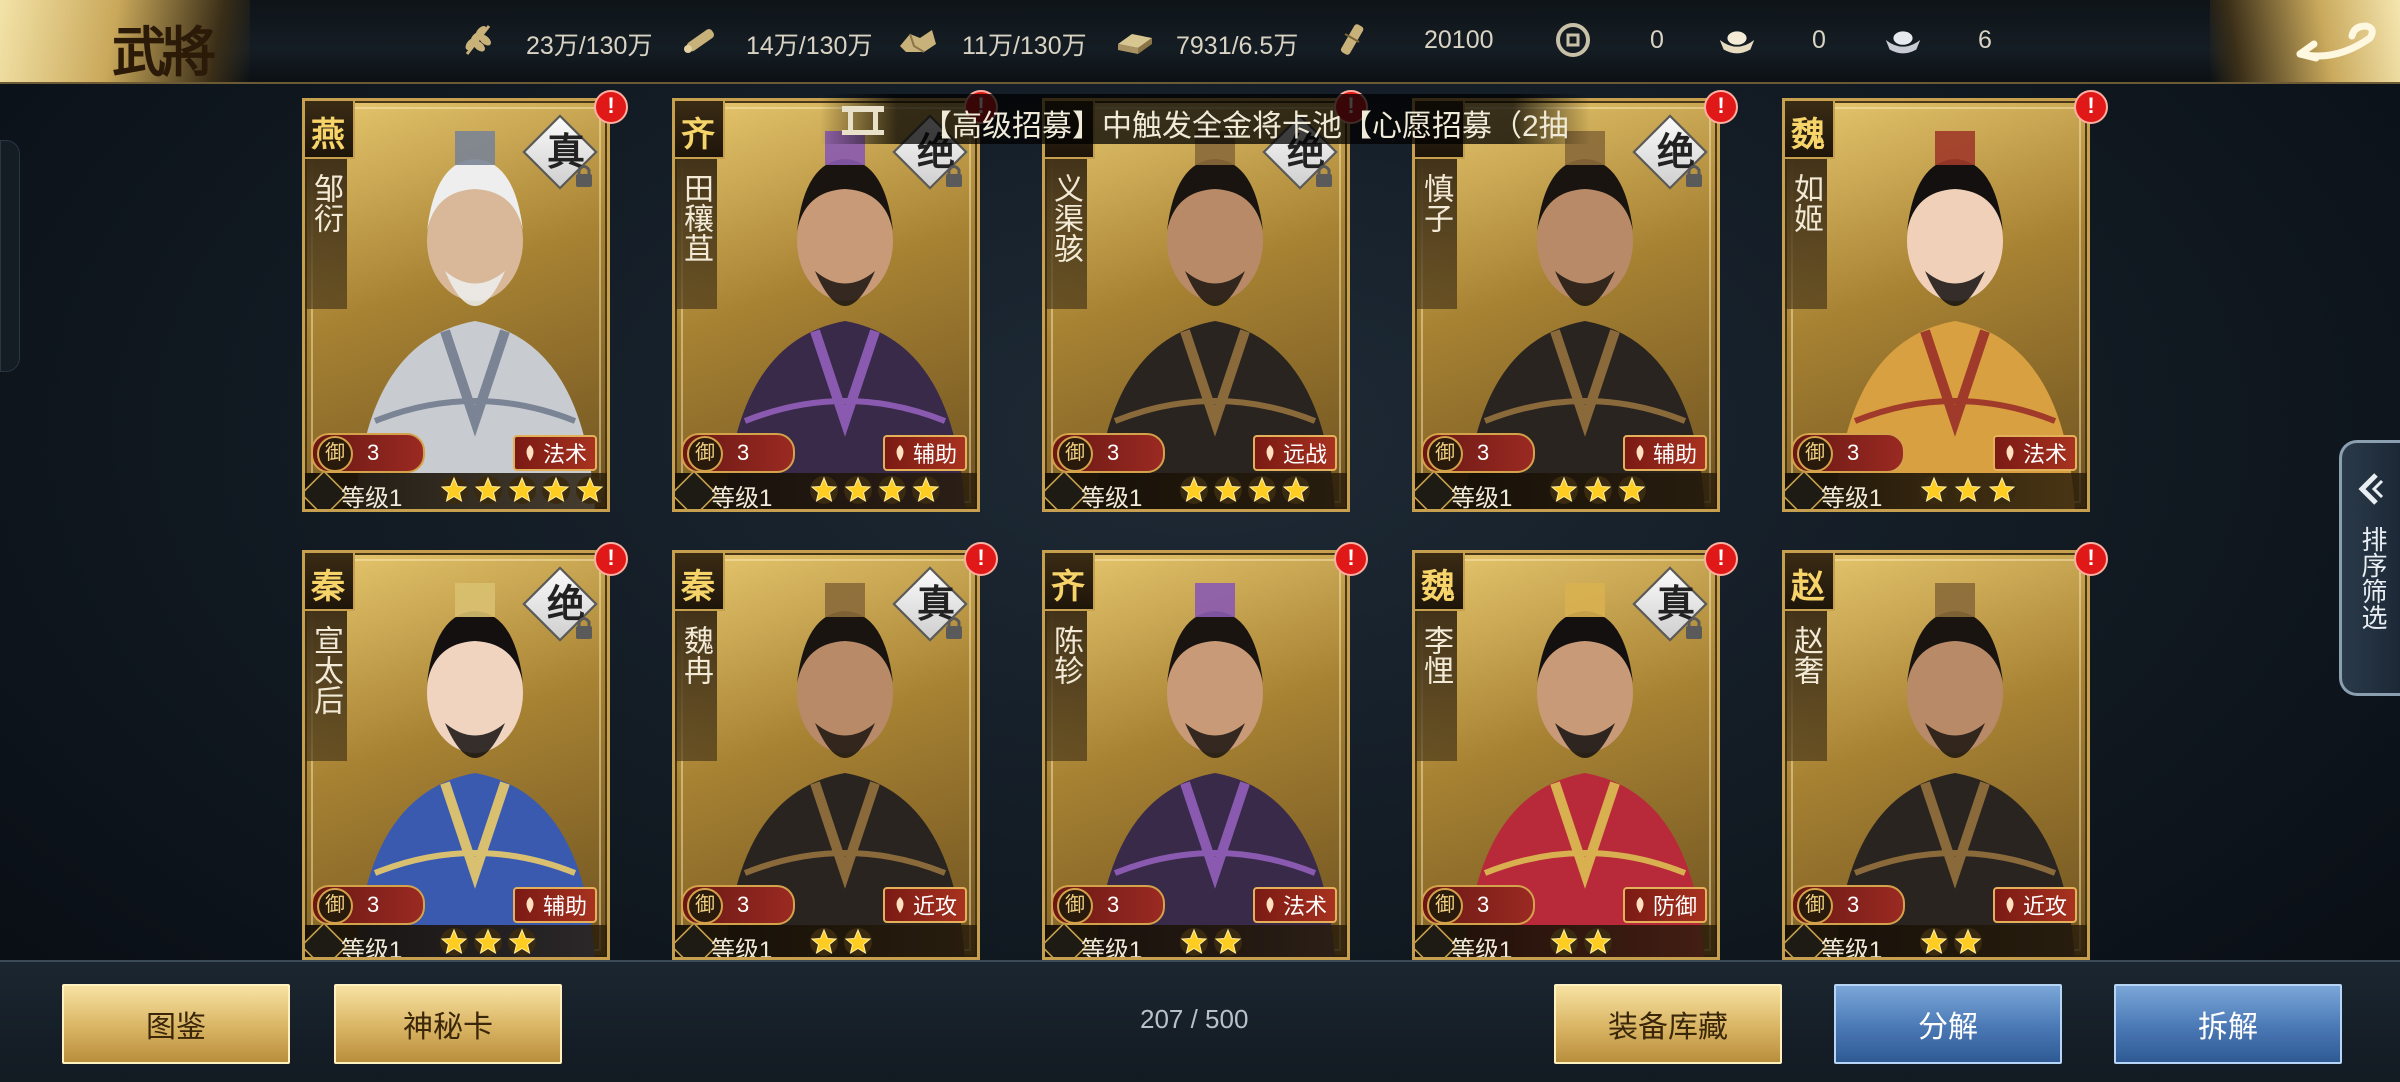 The width and height of the screenshot is (2400, 1082). Describe the element at coordinates (863, 120) in the screenshot. I see `announcement-icon` at that location.